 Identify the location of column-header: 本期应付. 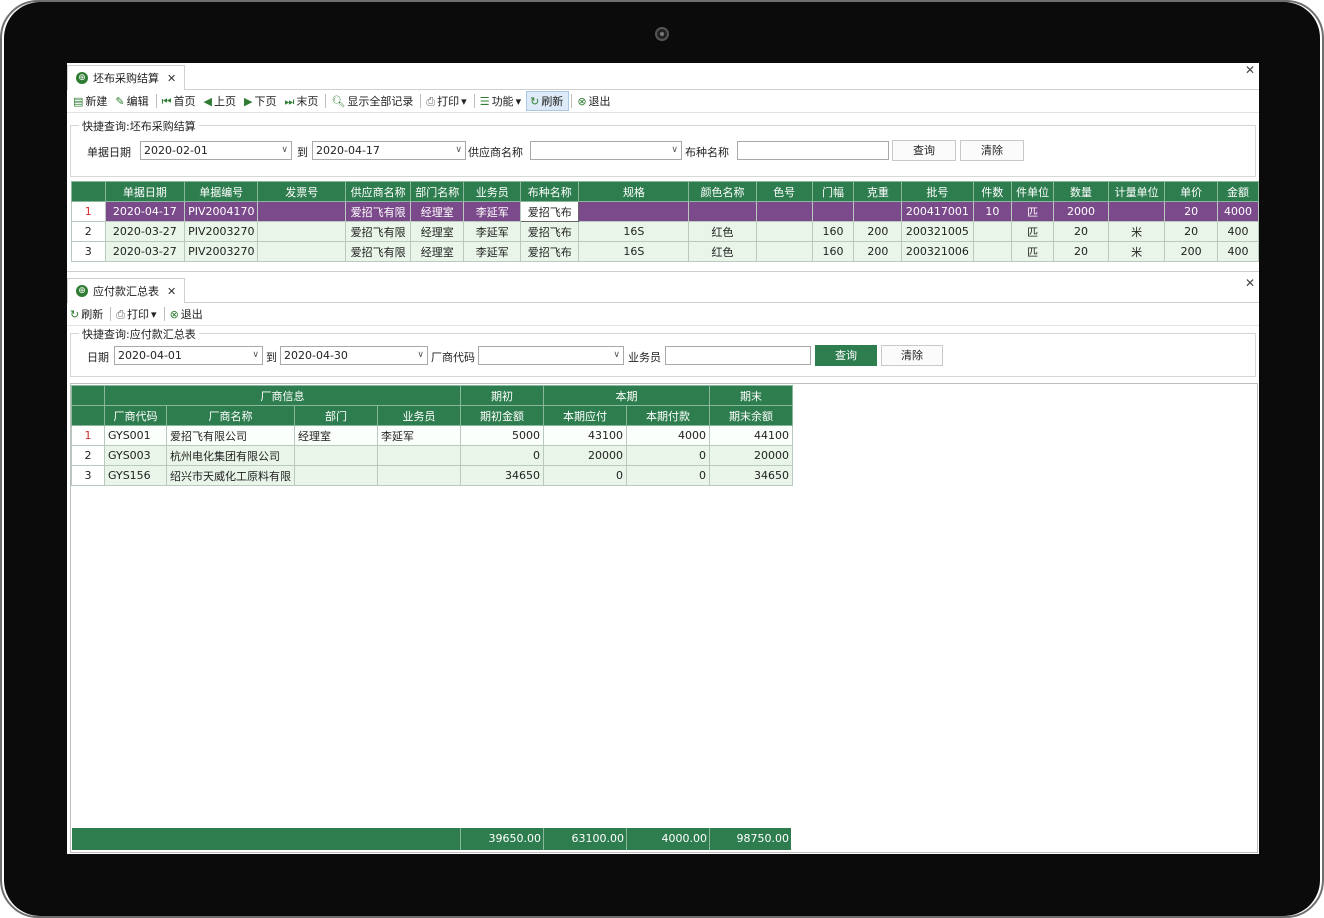
(585, 415).